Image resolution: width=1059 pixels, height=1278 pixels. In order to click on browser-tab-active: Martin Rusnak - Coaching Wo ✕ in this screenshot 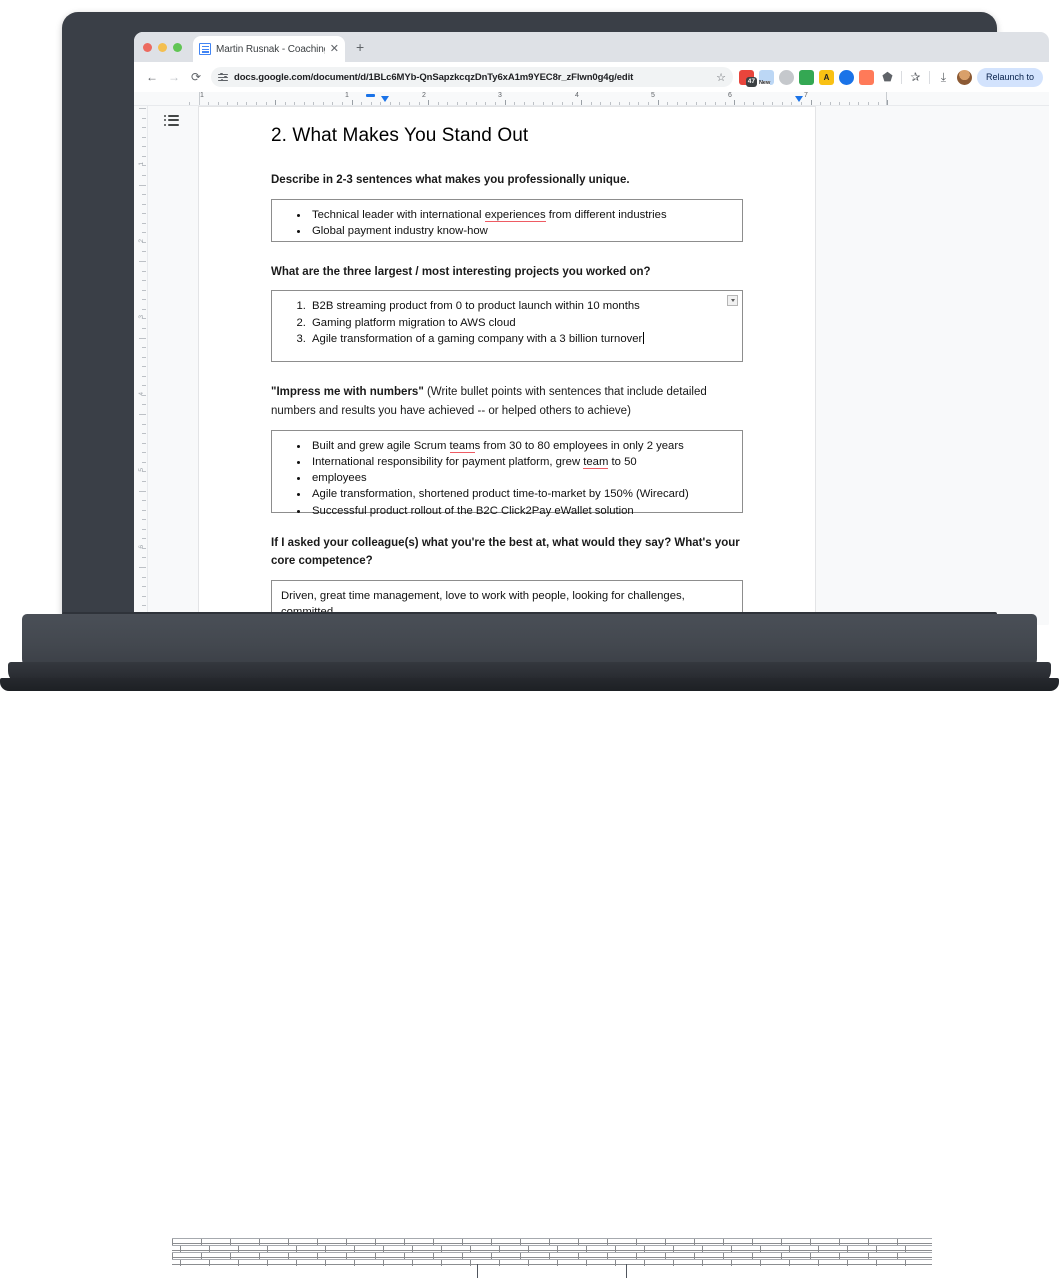, I will do `click(269, 49)`.